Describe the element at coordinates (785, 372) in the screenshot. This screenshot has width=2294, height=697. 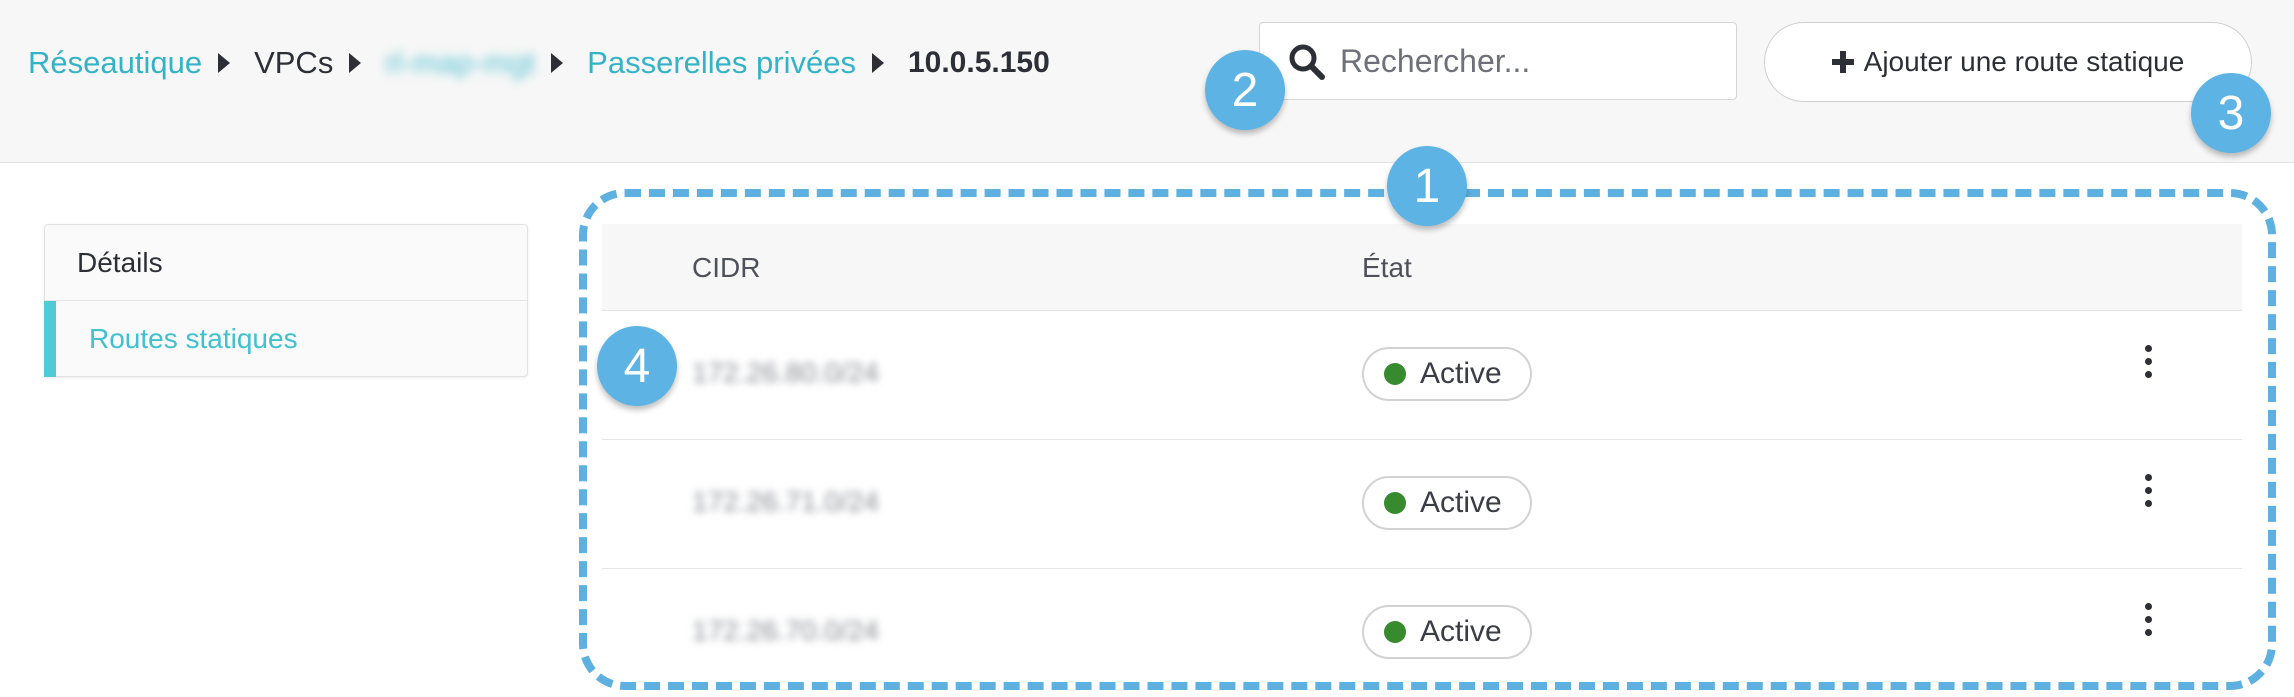
I see `cidr-value: 172.26.80.0/24` at that location.